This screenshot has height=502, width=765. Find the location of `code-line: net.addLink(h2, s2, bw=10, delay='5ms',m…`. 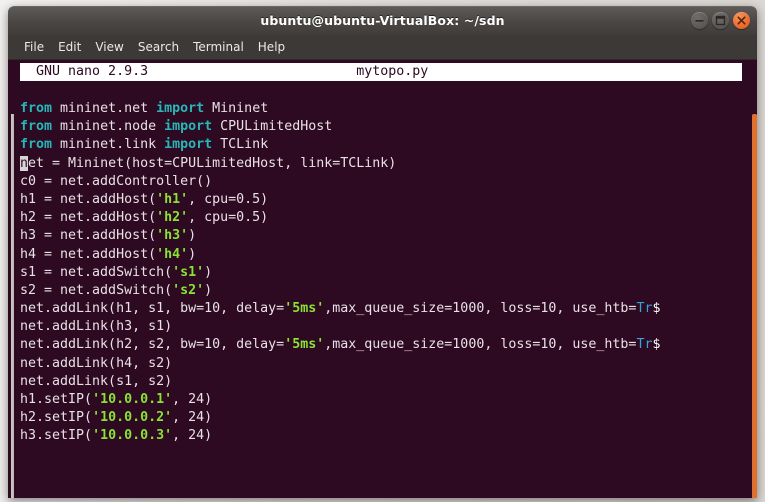

code-line: net.addLink(h2, s2, bw=10, delay='5ms',m… is located at coordinates (383, 345).